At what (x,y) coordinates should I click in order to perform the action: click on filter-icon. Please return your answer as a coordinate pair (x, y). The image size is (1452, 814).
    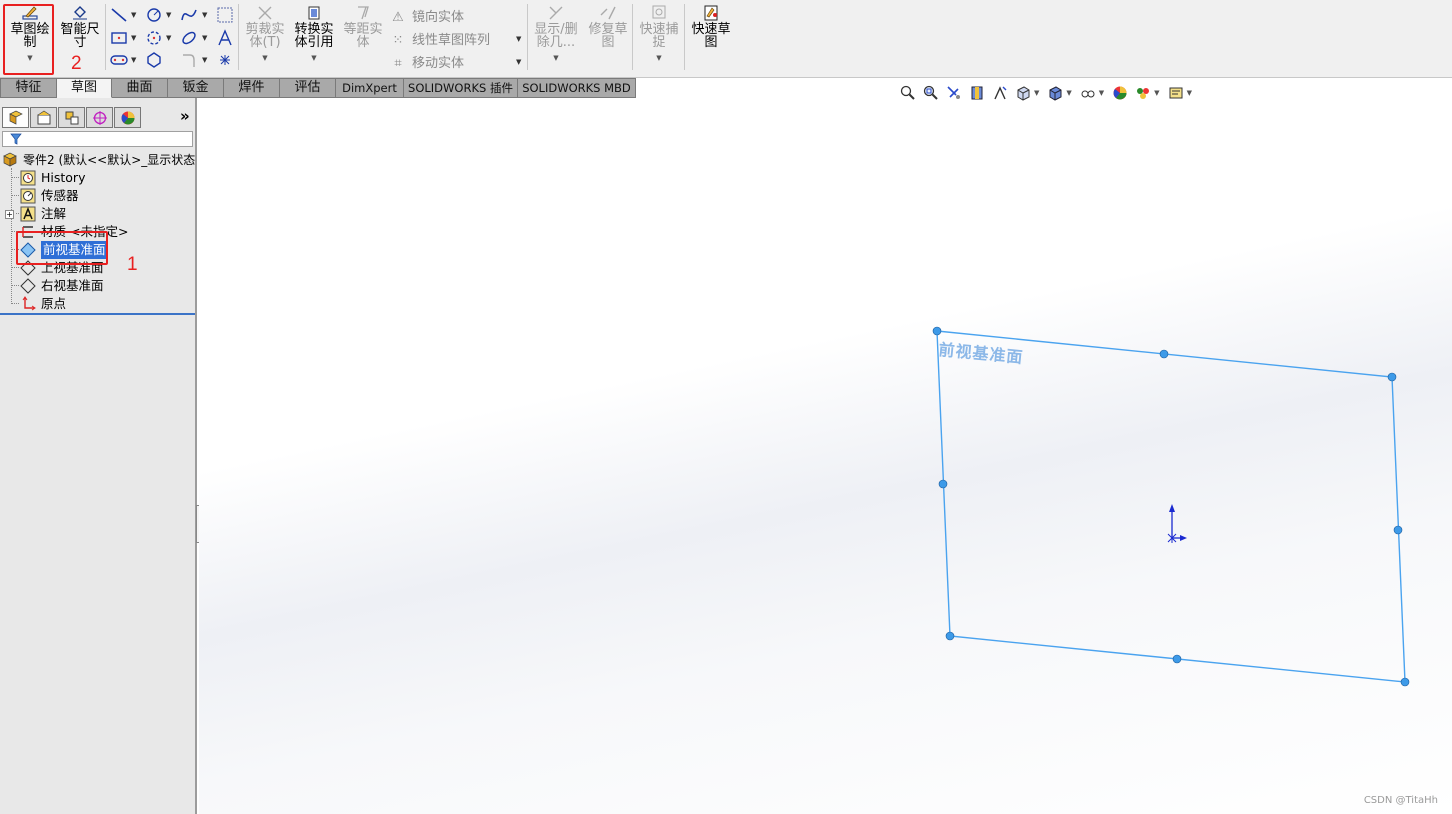
    Looking at the image, I should click on (16, 139).